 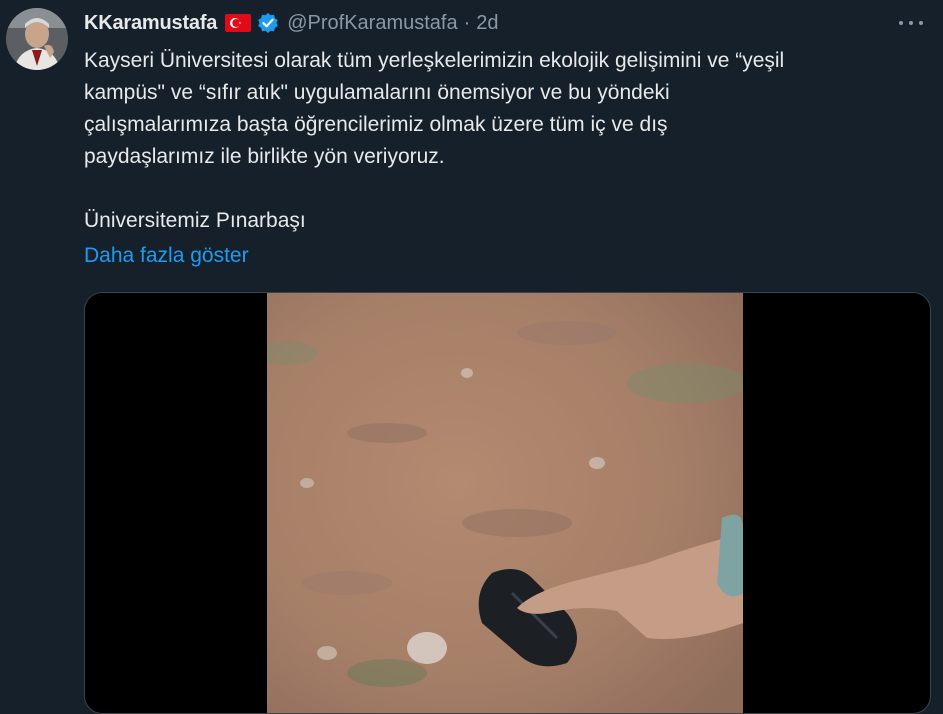 What do you see at coordinates (166, 256) in the screenshot?
I see `show-more-link: Daha fazla göster` at bounding box center [166, 256].